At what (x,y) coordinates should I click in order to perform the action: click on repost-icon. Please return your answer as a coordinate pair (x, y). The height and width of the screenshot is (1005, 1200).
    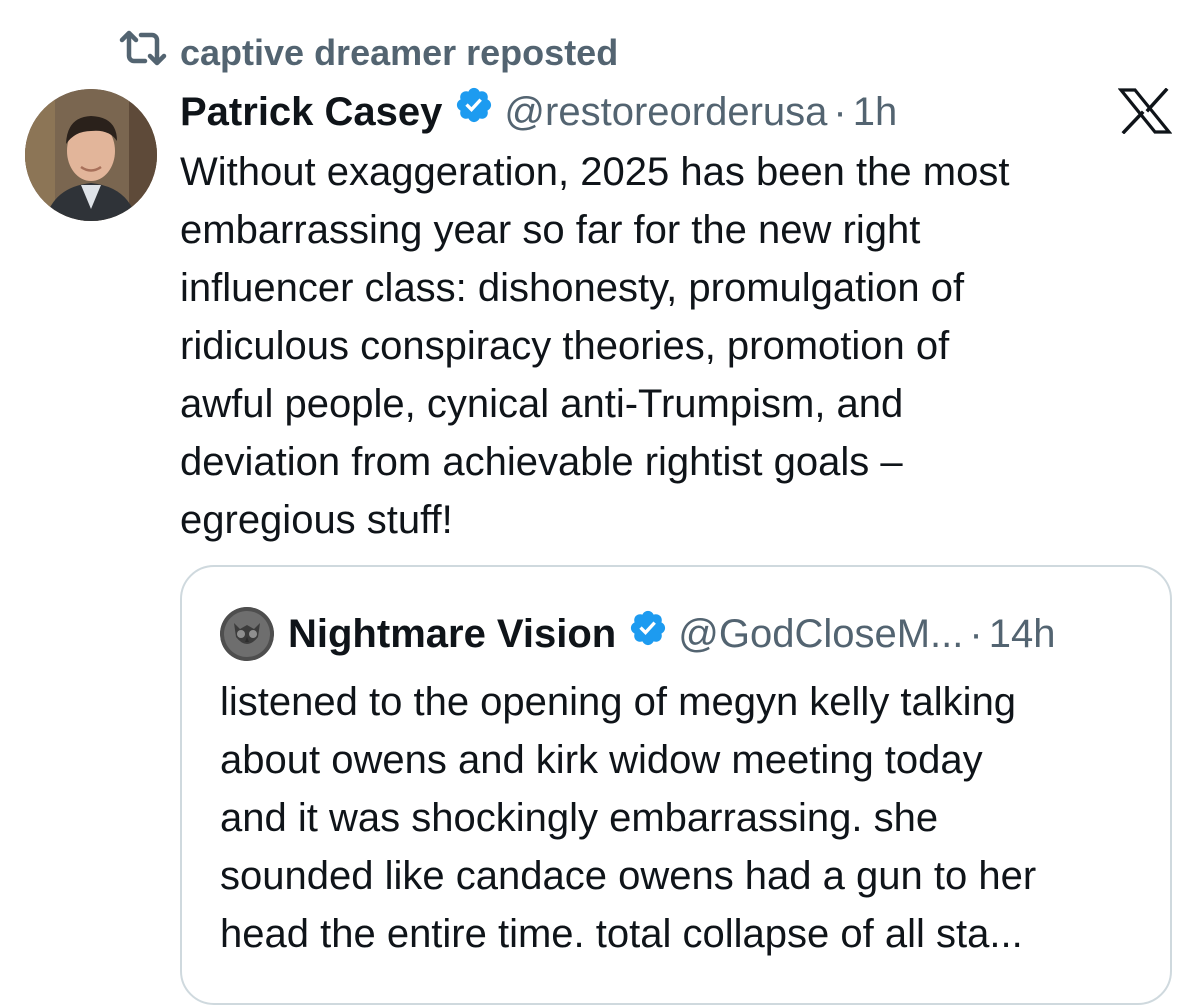
    Looking at the image, I should click on (143, 52).